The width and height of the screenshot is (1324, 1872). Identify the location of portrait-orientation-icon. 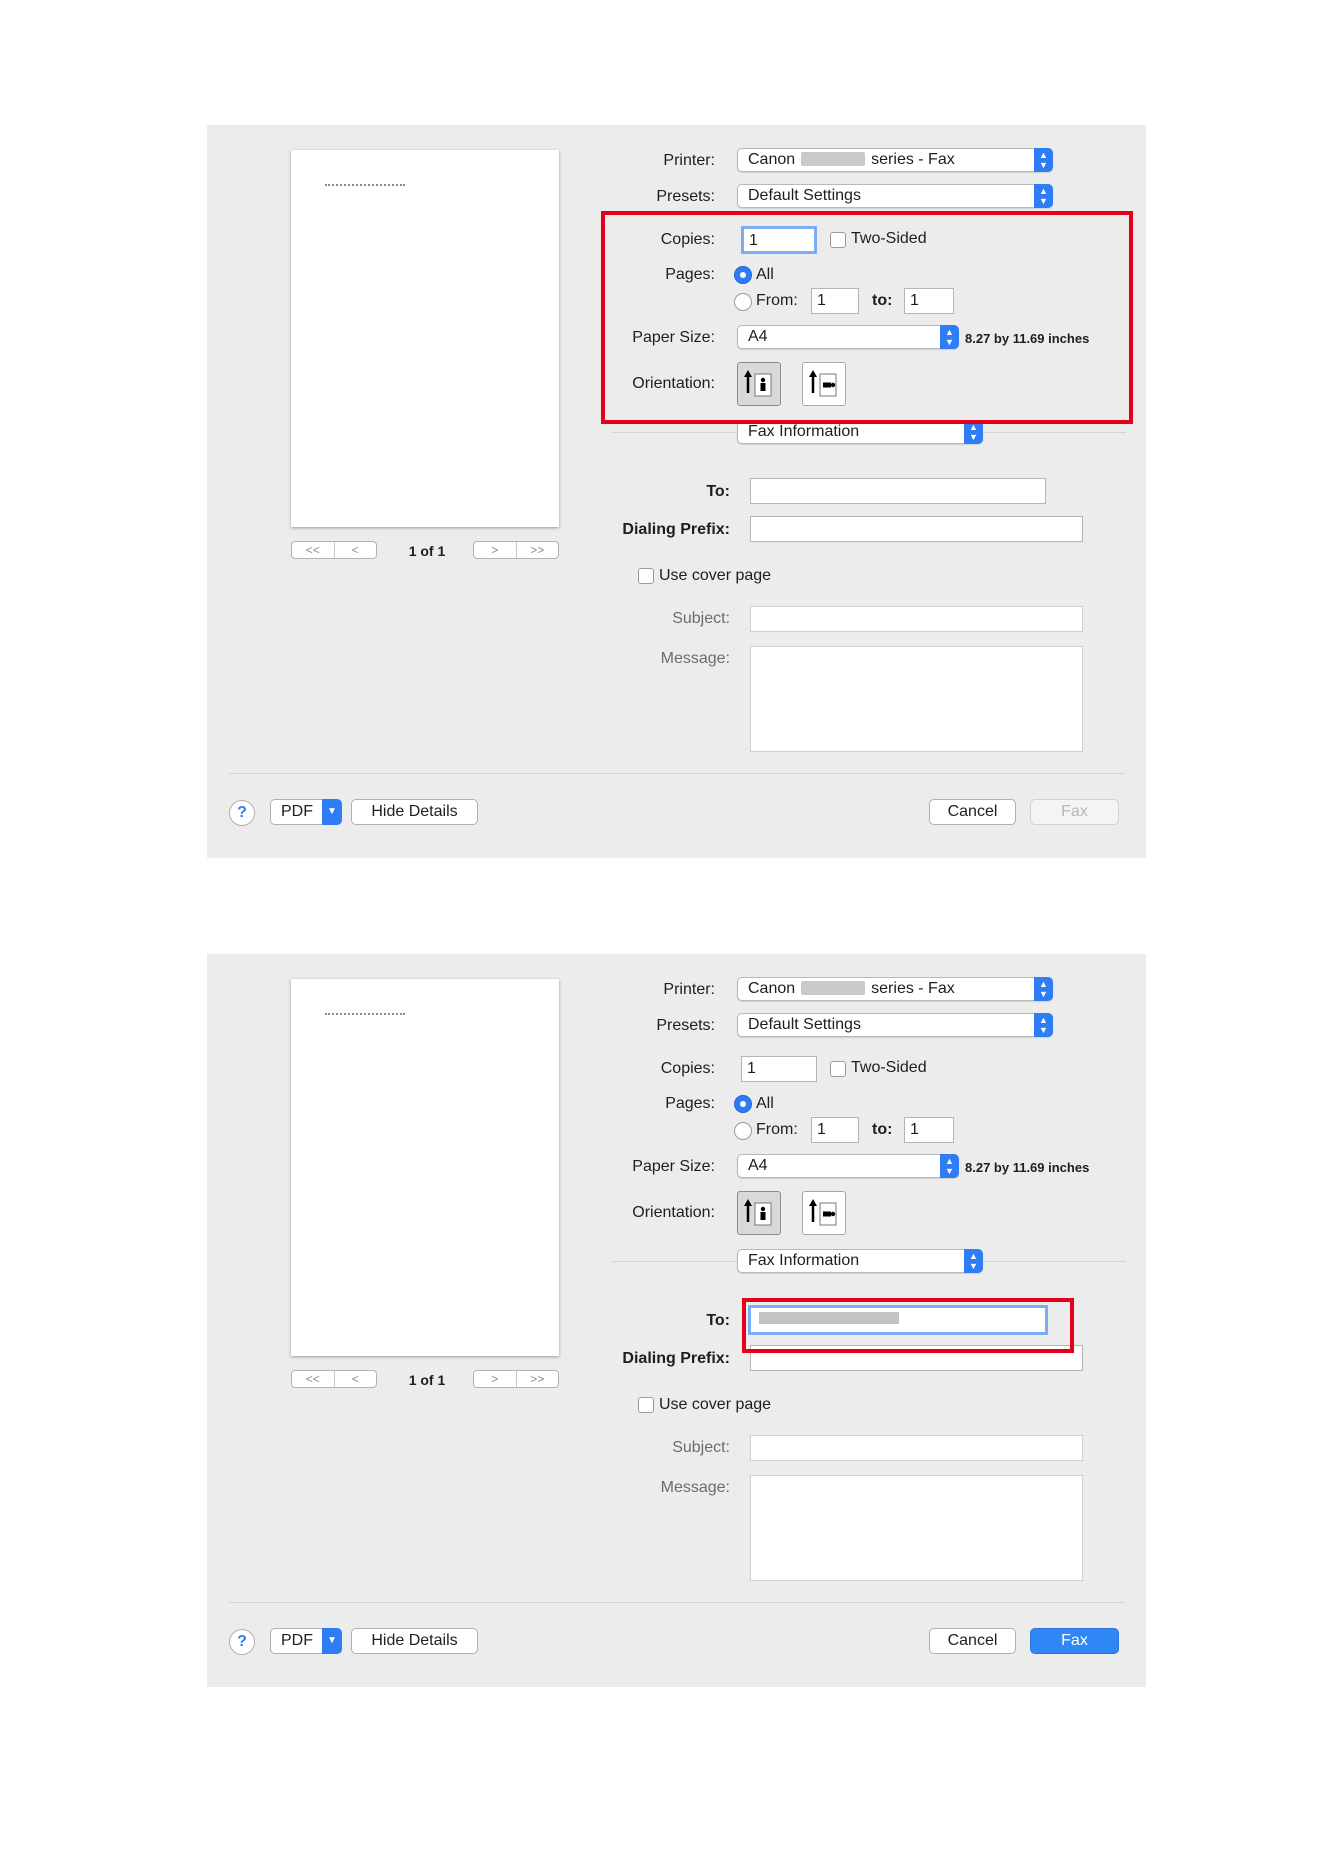
(758, 1212).